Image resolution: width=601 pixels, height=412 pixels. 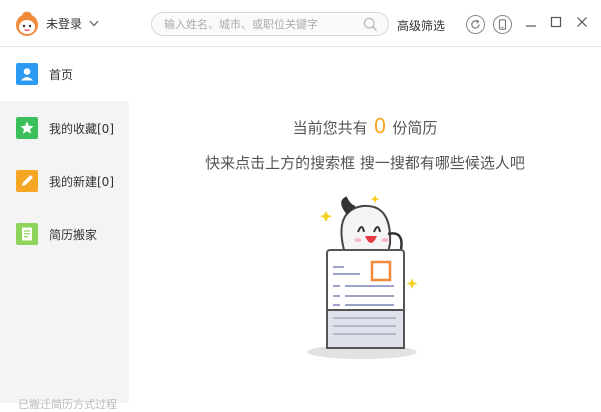 I want to click on sidebar-footer-text: 已搬迁简历方式过程, so click(x=67, y=404).